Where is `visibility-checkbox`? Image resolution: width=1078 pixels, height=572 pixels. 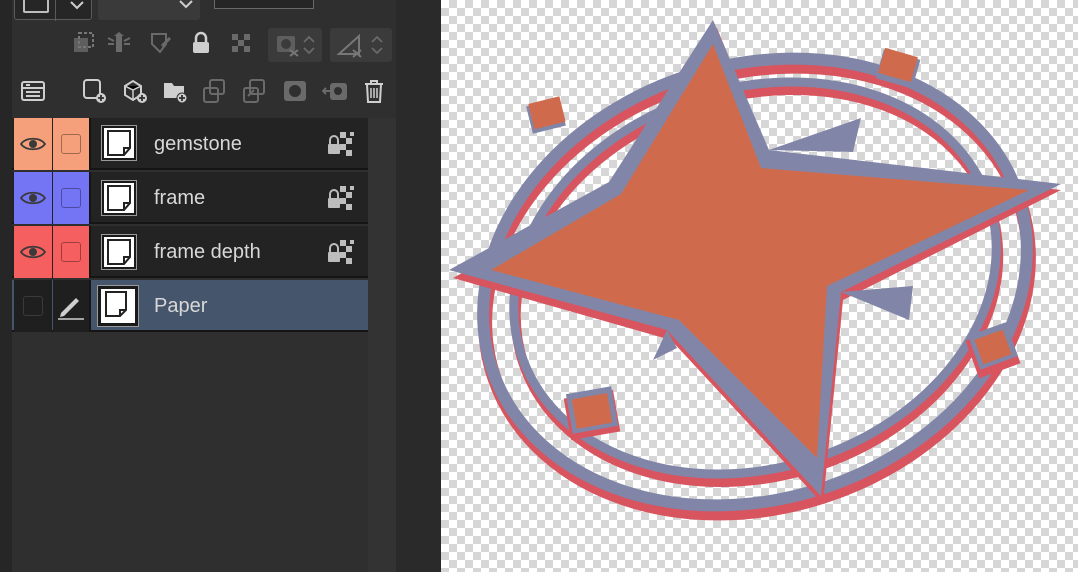
visibility-checkbox is located at coordinates (33, 306).